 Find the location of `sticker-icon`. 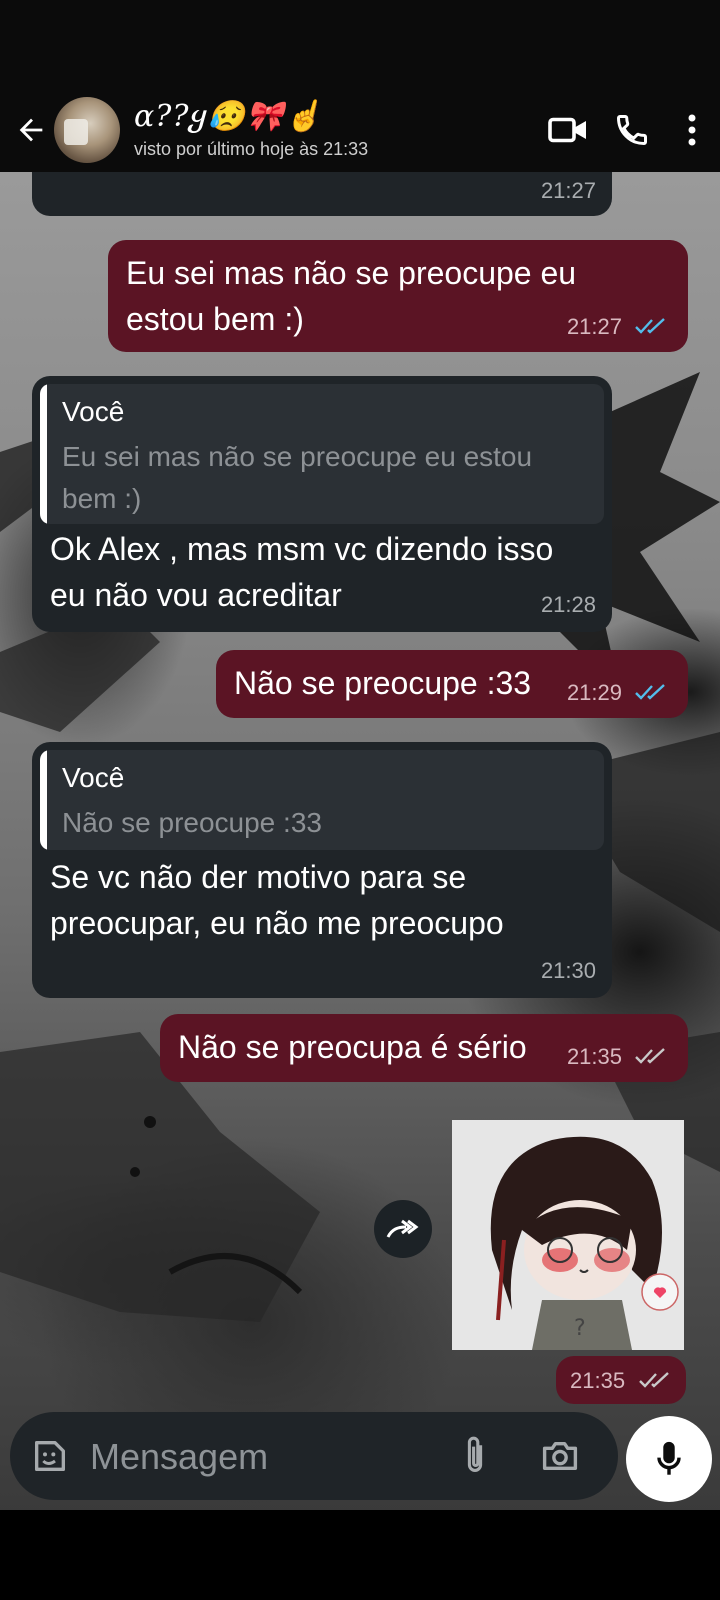

sticker-icon is located at coordinates (50, 1456).